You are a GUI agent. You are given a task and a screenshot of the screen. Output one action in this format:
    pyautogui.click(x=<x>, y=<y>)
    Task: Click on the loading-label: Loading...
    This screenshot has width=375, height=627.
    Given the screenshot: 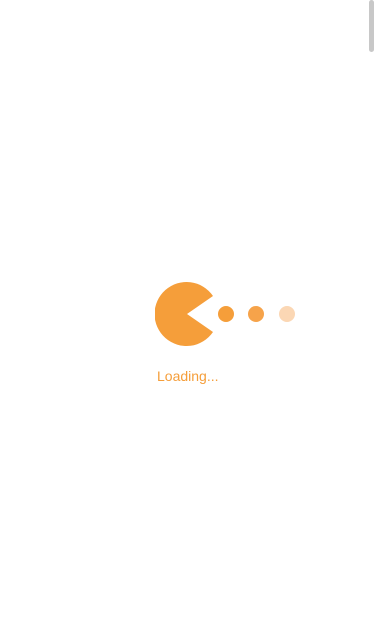 What is the action you would take?
    pyautogui.click(x=188, y=376)
    